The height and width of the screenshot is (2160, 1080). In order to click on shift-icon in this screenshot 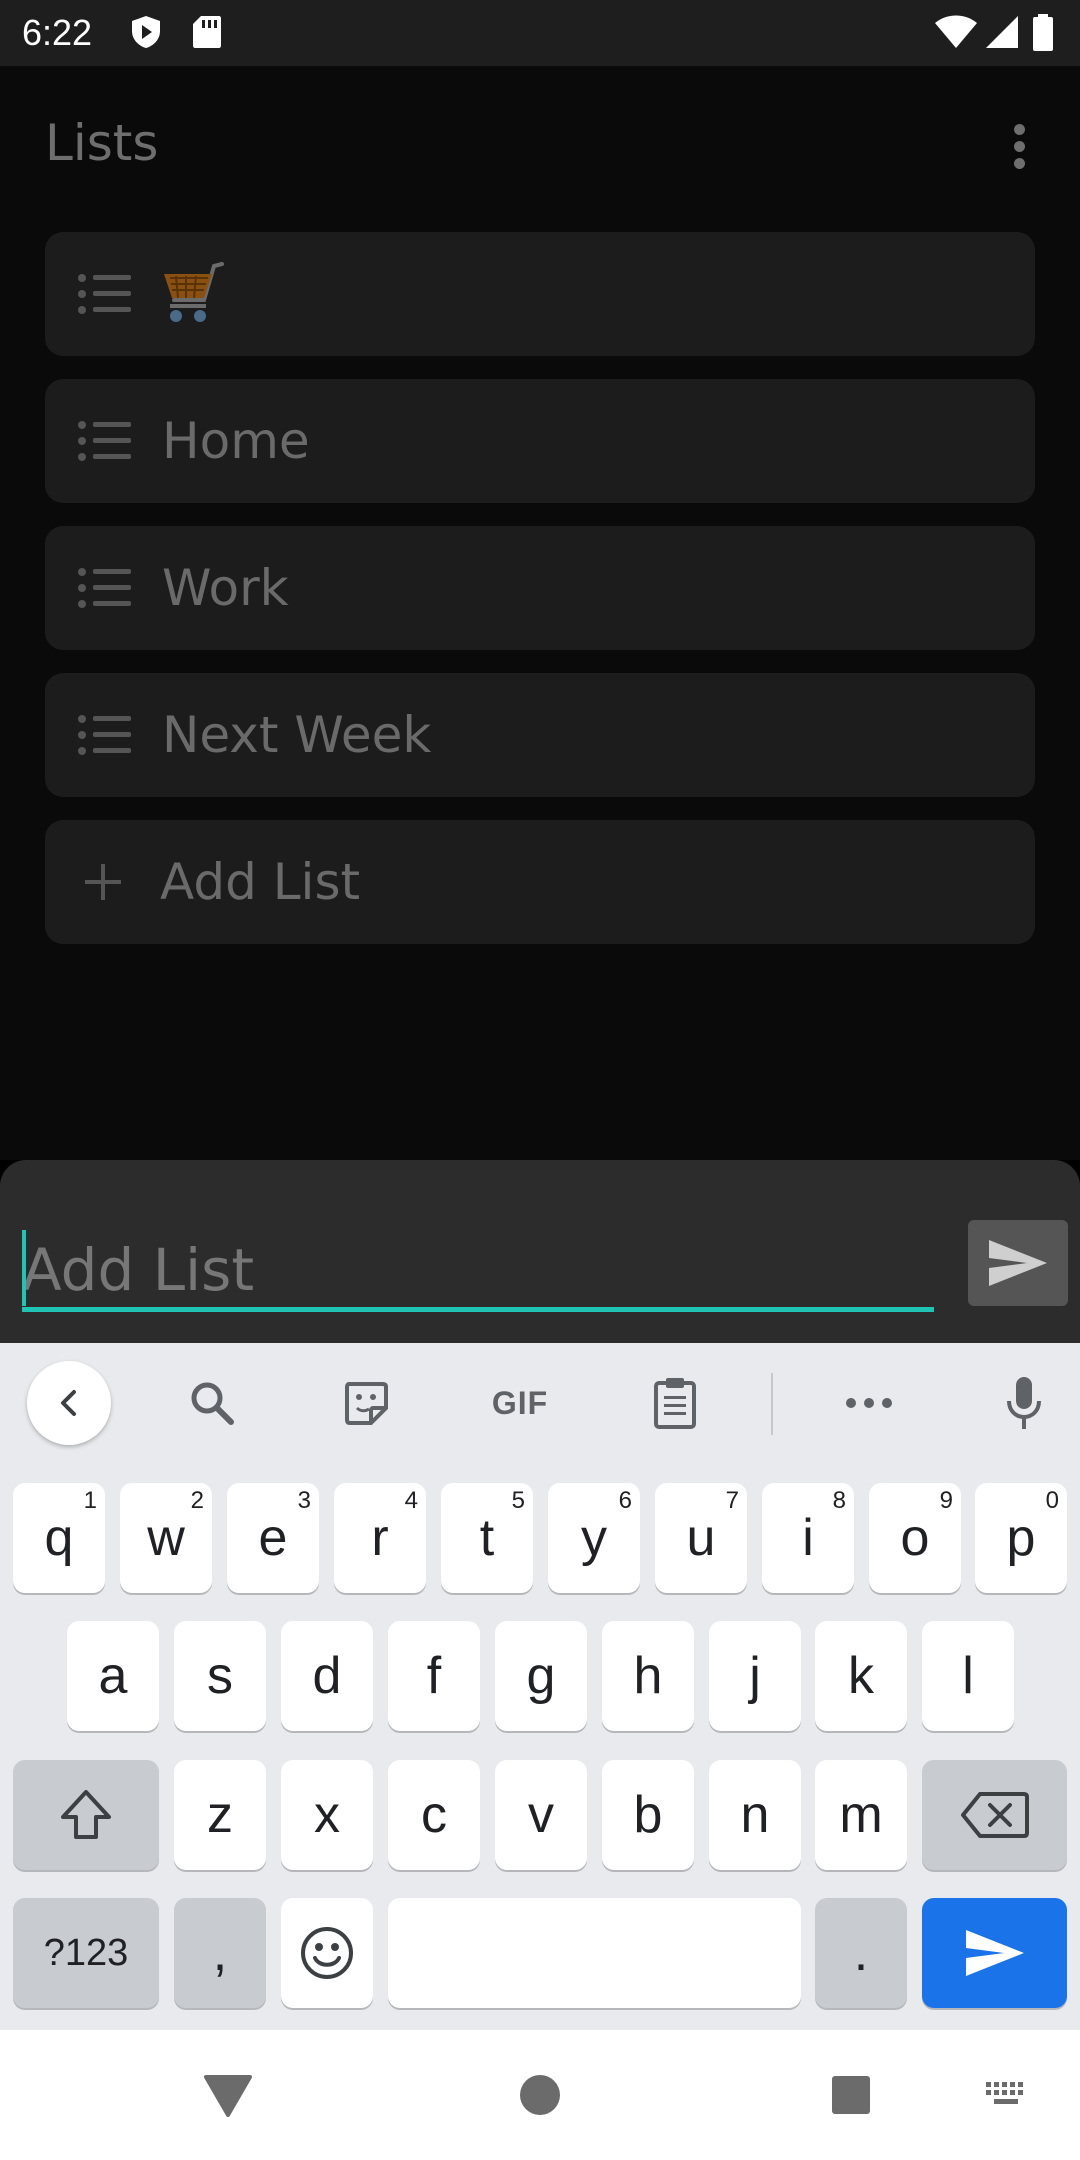, I will do `click(86, 1814)`.